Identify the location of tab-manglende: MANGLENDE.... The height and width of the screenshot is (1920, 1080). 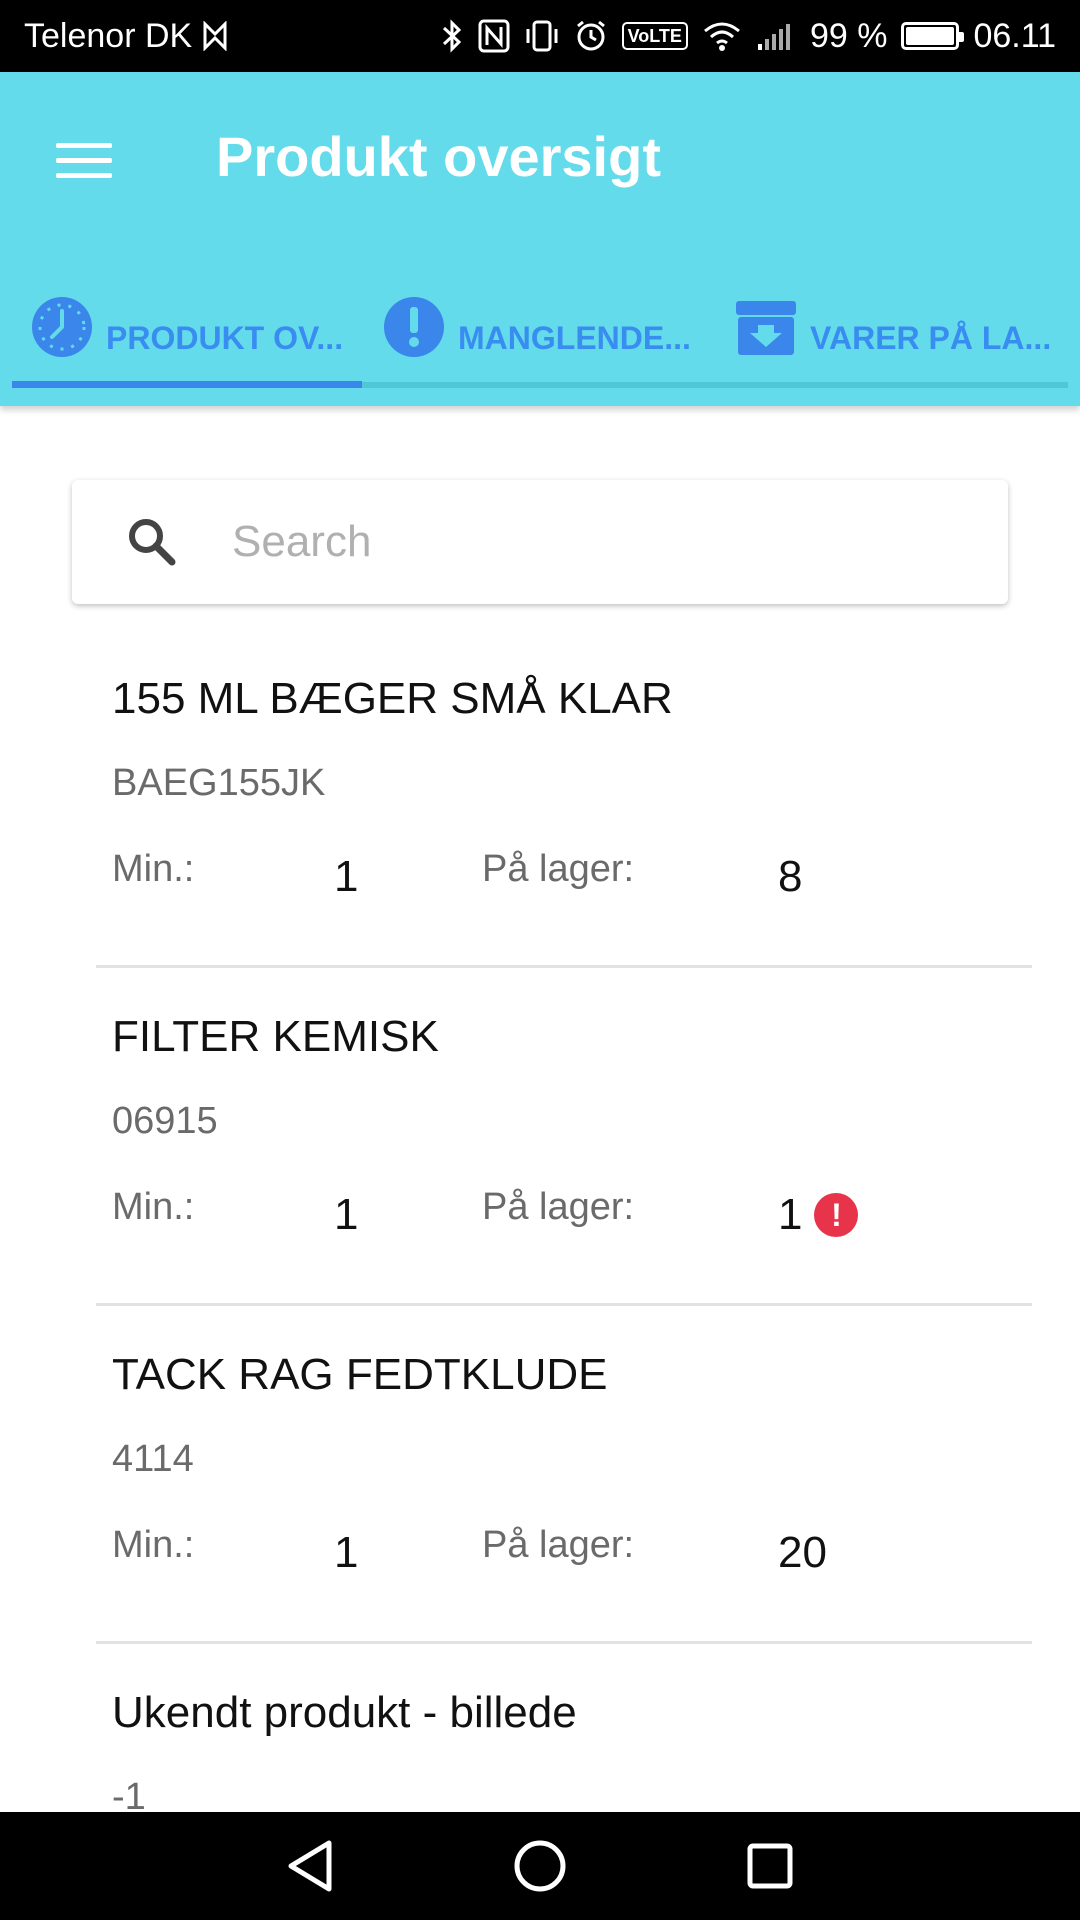
(540, 331).